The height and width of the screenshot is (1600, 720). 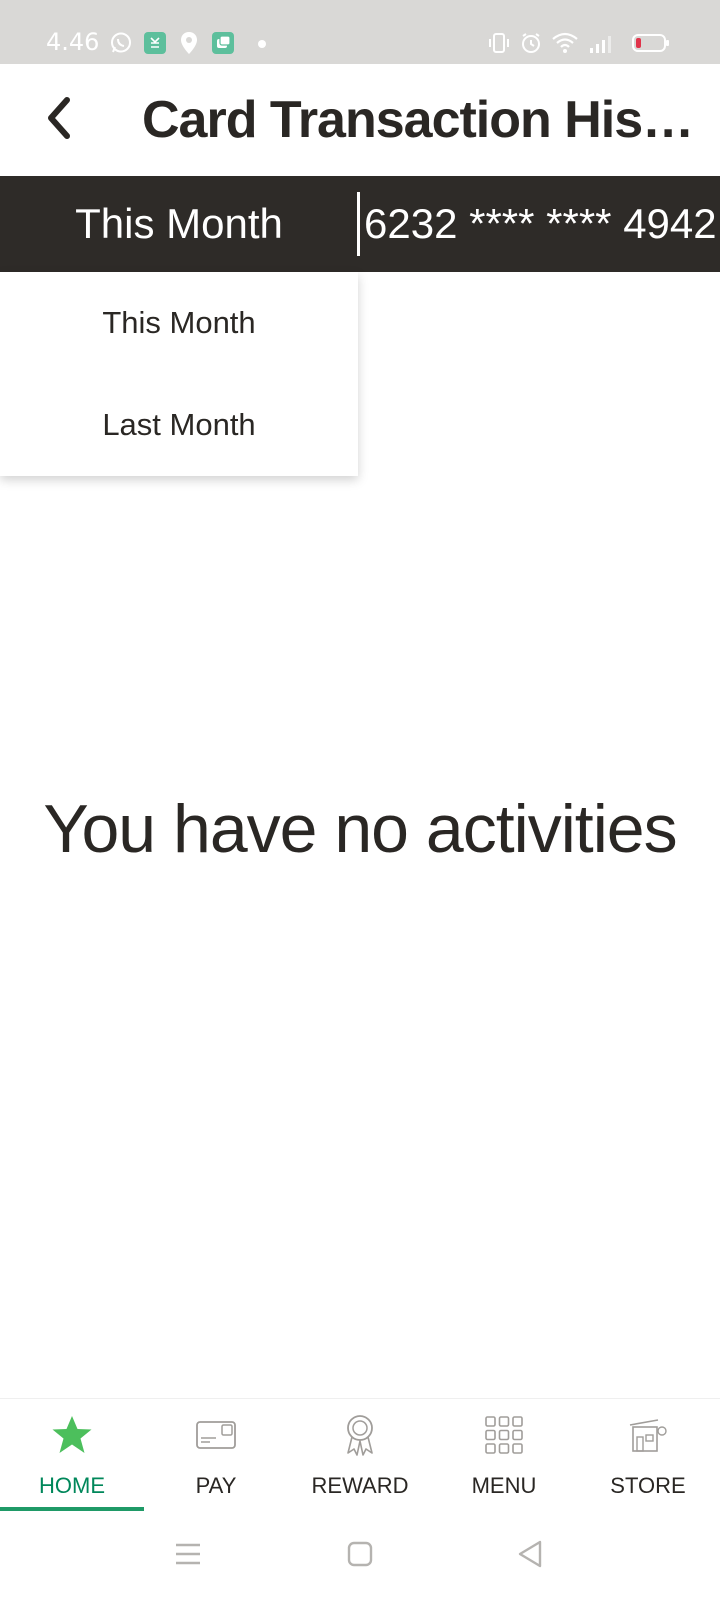 What do you see at coordinates (262, 44) in the screenshot?
I see `notification-dot` at bounding box center [262, 44].